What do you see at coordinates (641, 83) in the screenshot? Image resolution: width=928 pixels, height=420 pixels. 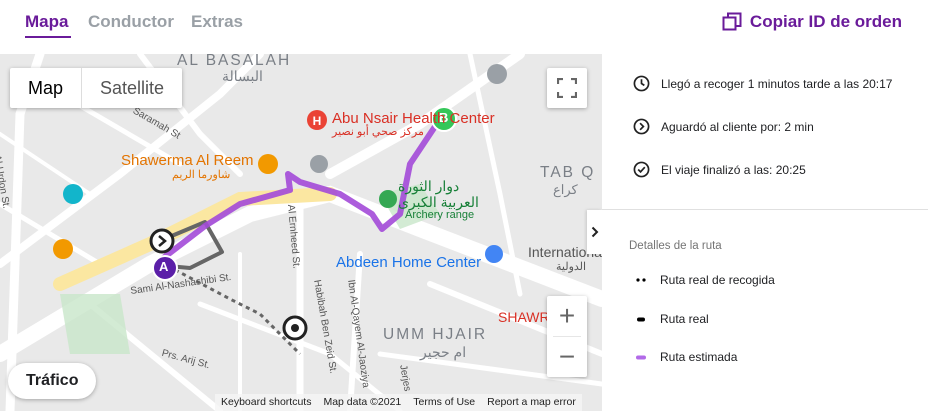 I see `clock-icon` at bounding box center [641, 83].